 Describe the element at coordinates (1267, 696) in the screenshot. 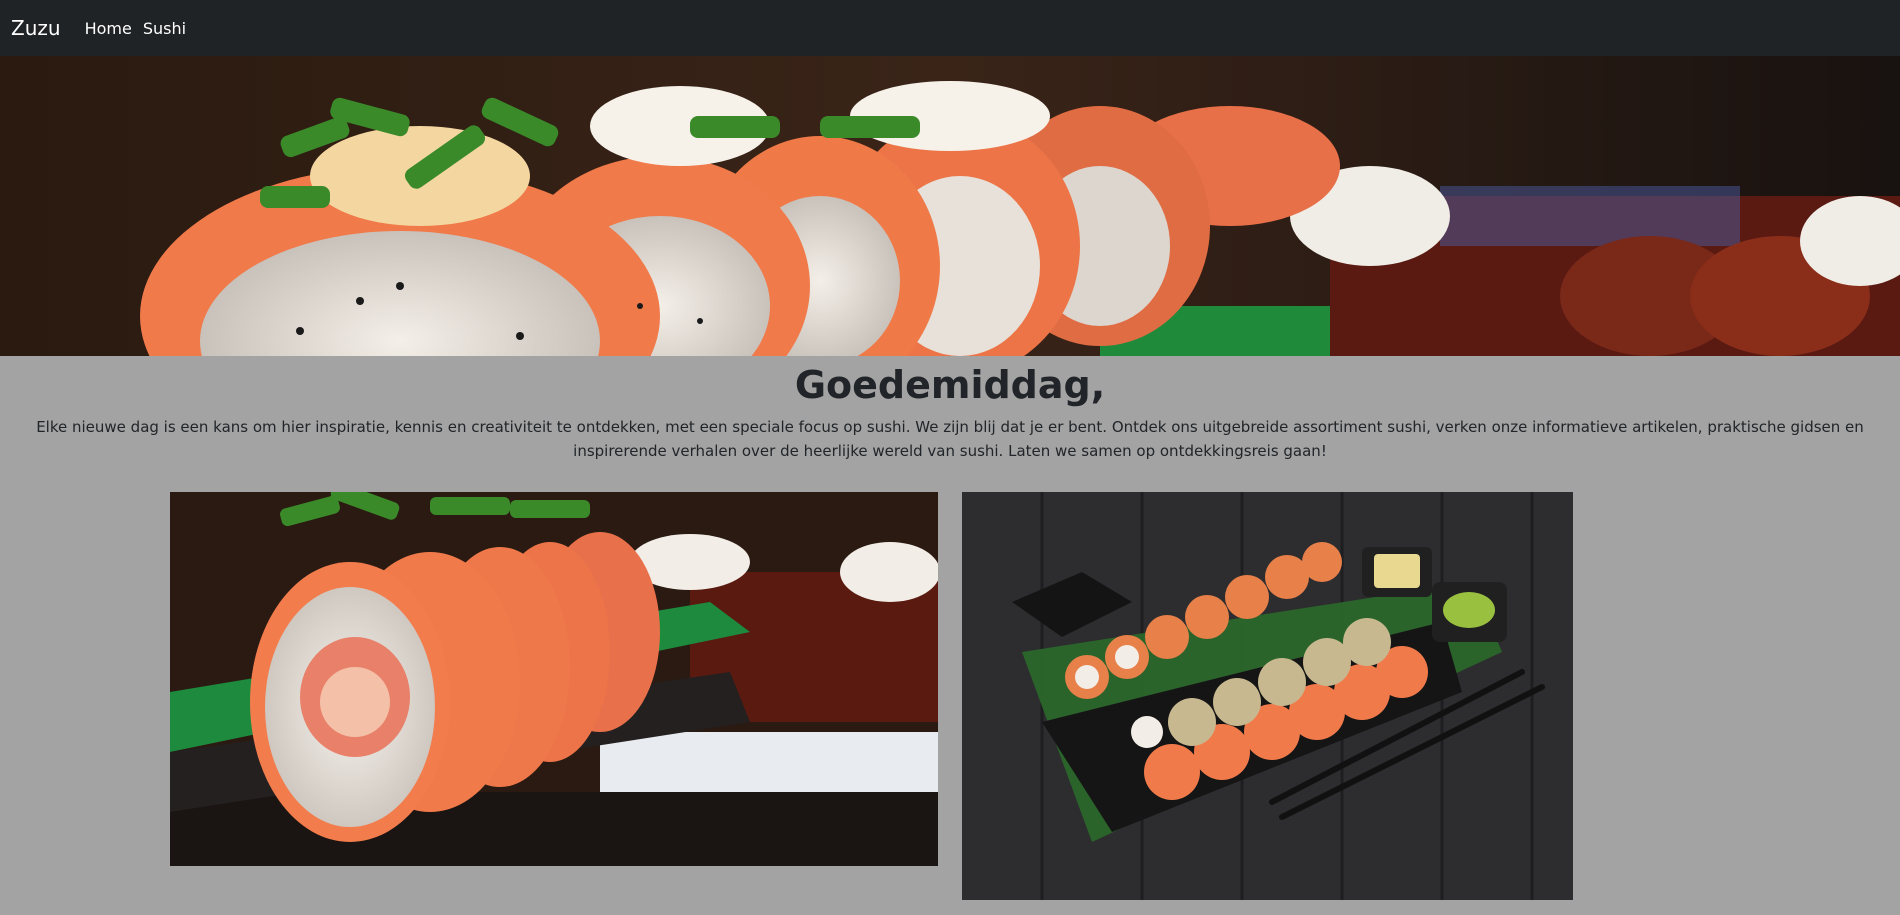

I see `gallery-image-sushi-platter` at that location.